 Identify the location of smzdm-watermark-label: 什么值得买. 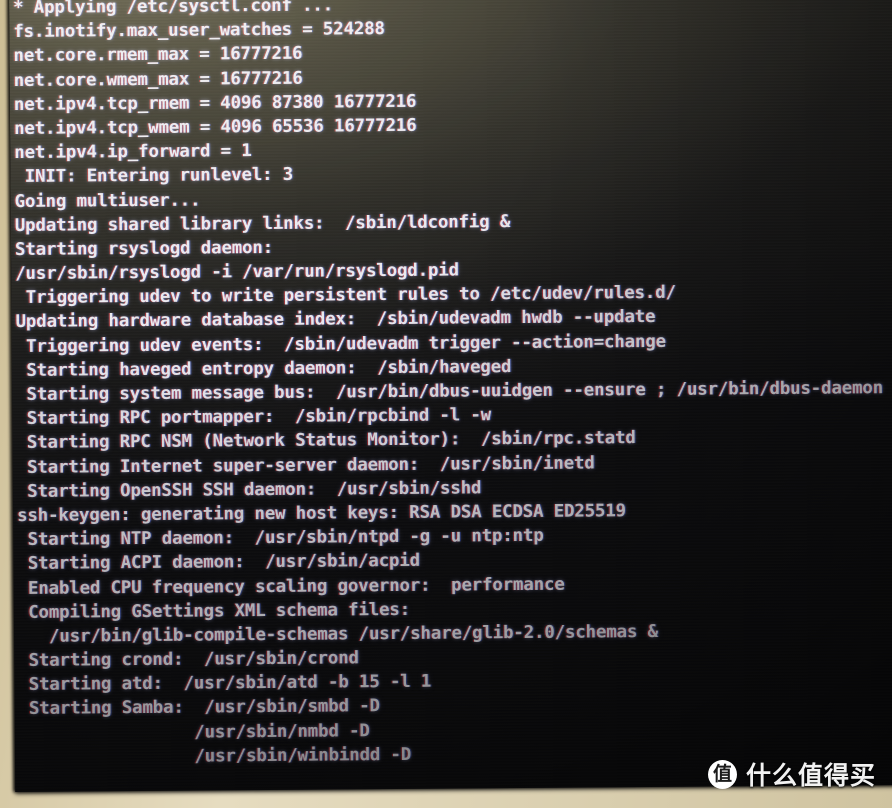
(810, 775).